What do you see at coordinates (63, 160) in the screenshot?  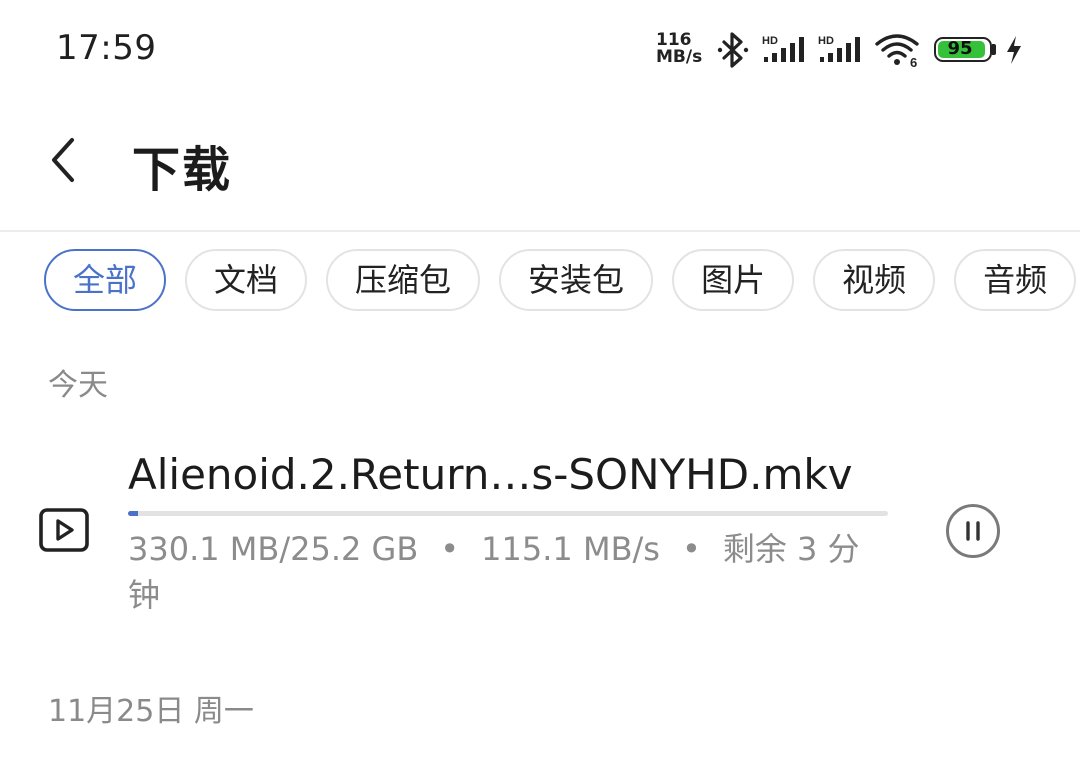 I see `chevron-left-icon` at bounding box center [63, 160].